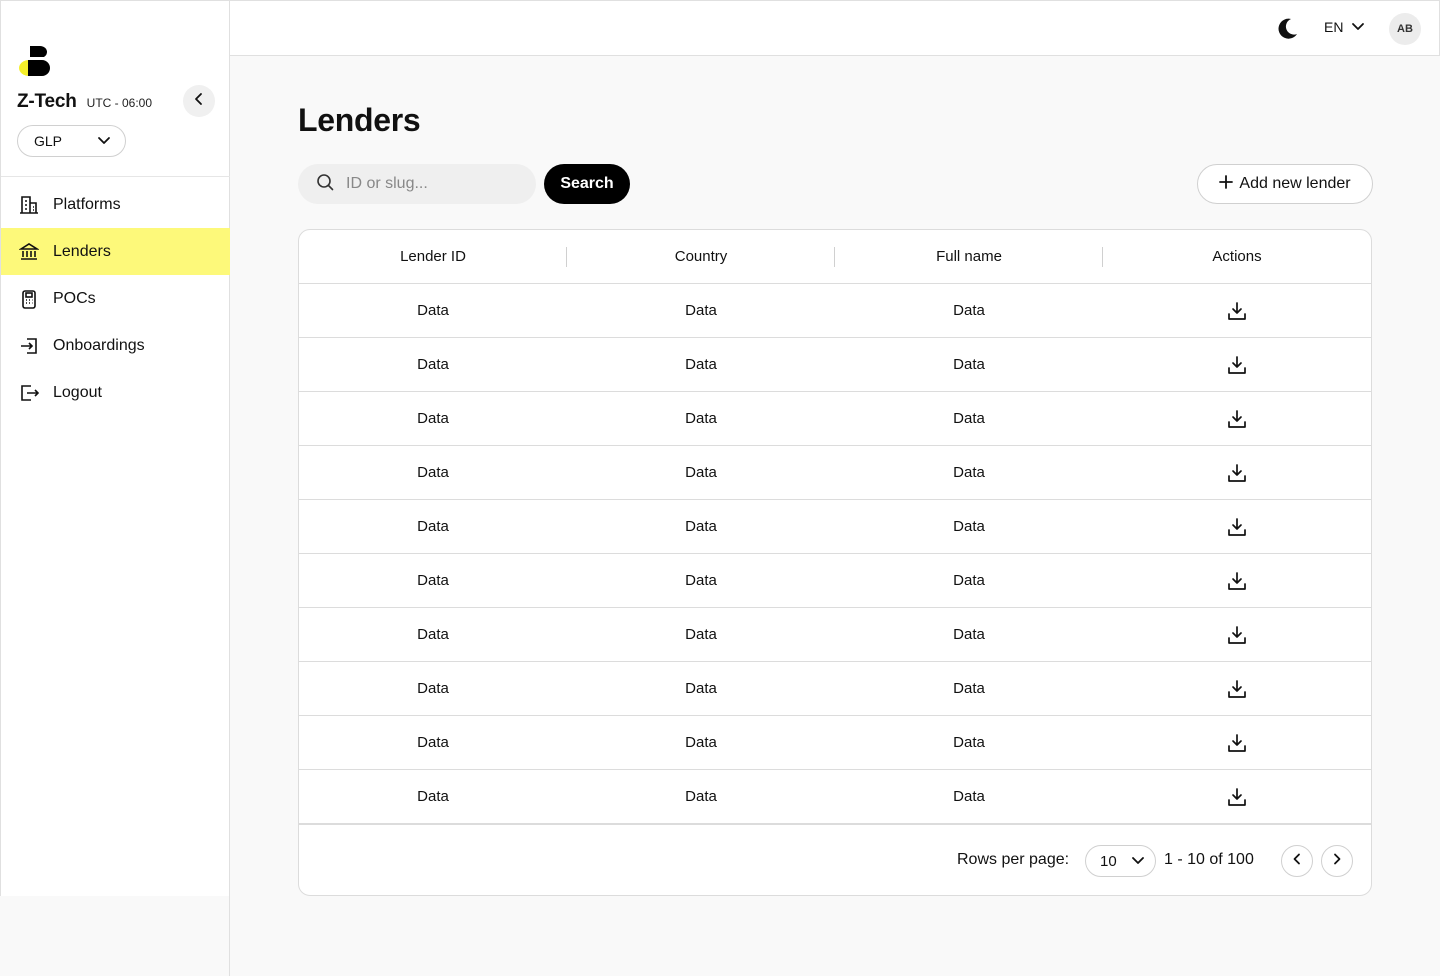 This screenshot has height=976, width=1440. What do you see at coordinates (1295, 183) in the screenshot?
I see `add-new-lender-label: Add new lender` at bounding box center [1295, 183].